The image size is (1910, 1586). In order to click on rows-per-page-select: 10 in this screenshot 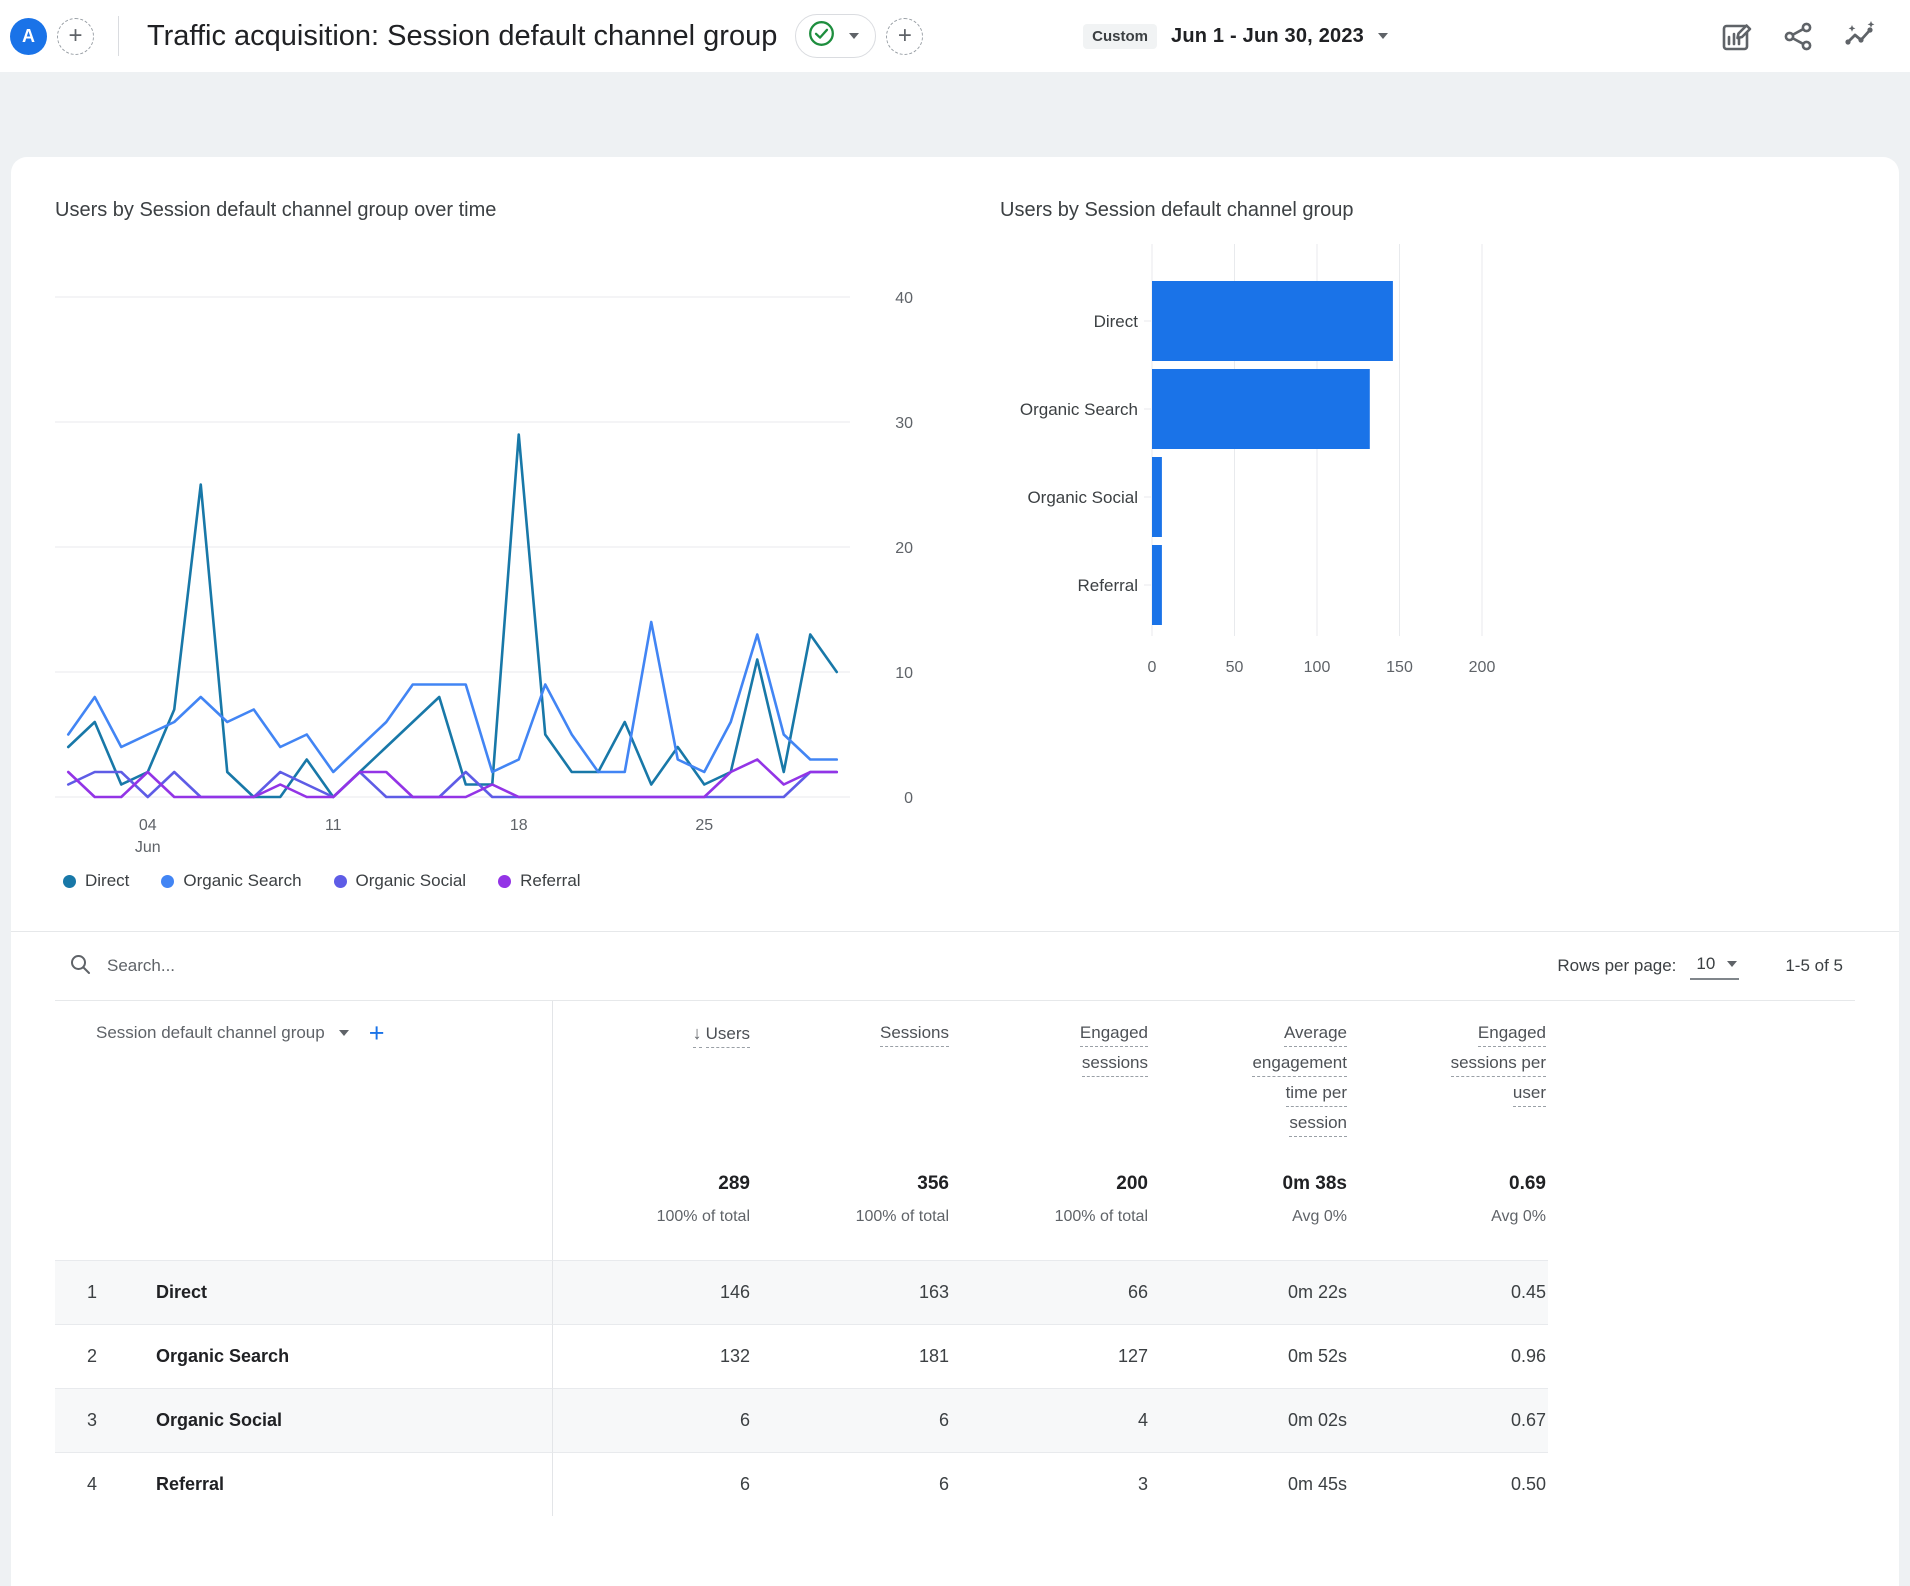, I will do `click(1715, 966)`.